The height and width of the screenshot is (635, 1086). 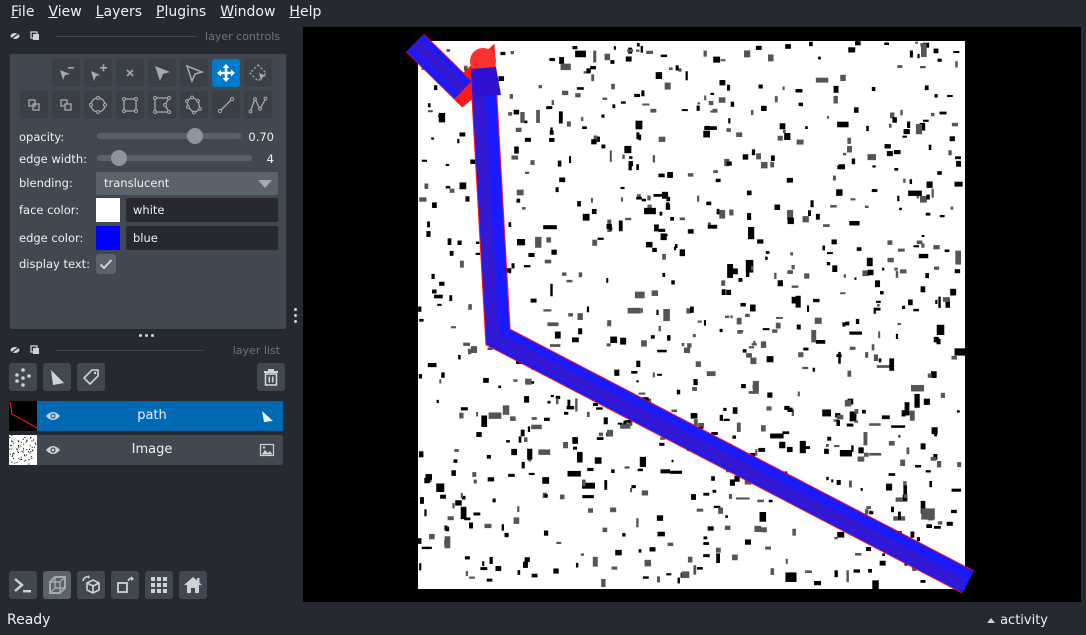 What do you see at coordinates (194, 136) in the screenshot?
I see `opacity-slider-handle` at bounding box center [194, 136].